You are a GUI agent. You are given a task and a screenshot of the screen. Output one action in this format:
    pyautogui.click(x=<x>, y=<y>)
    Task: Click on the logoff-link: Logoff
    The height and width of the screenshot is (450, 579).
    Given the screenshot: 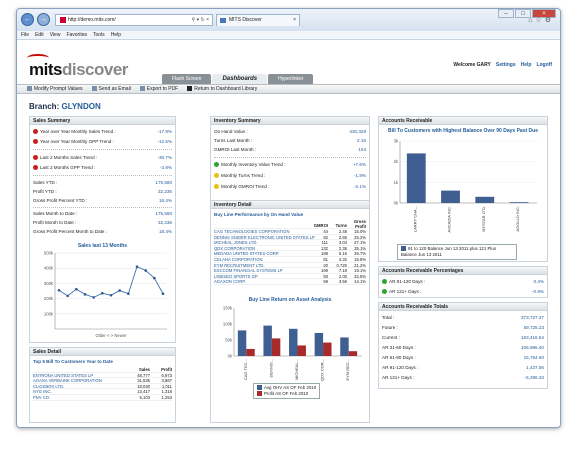 What is the action you would take?
    pyautogui.click(x=544, y=65)
    